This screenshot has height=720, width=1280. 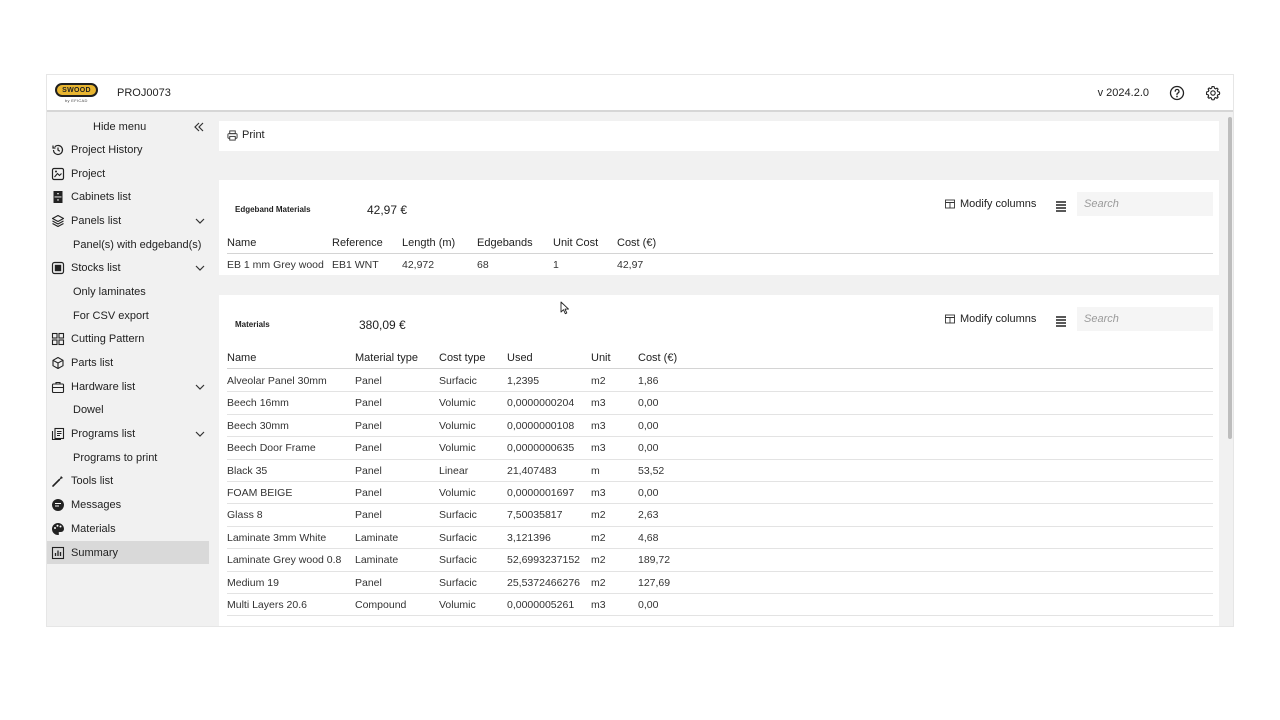 I want to click on column-header: Edgebands, so click(x=505, y=243).